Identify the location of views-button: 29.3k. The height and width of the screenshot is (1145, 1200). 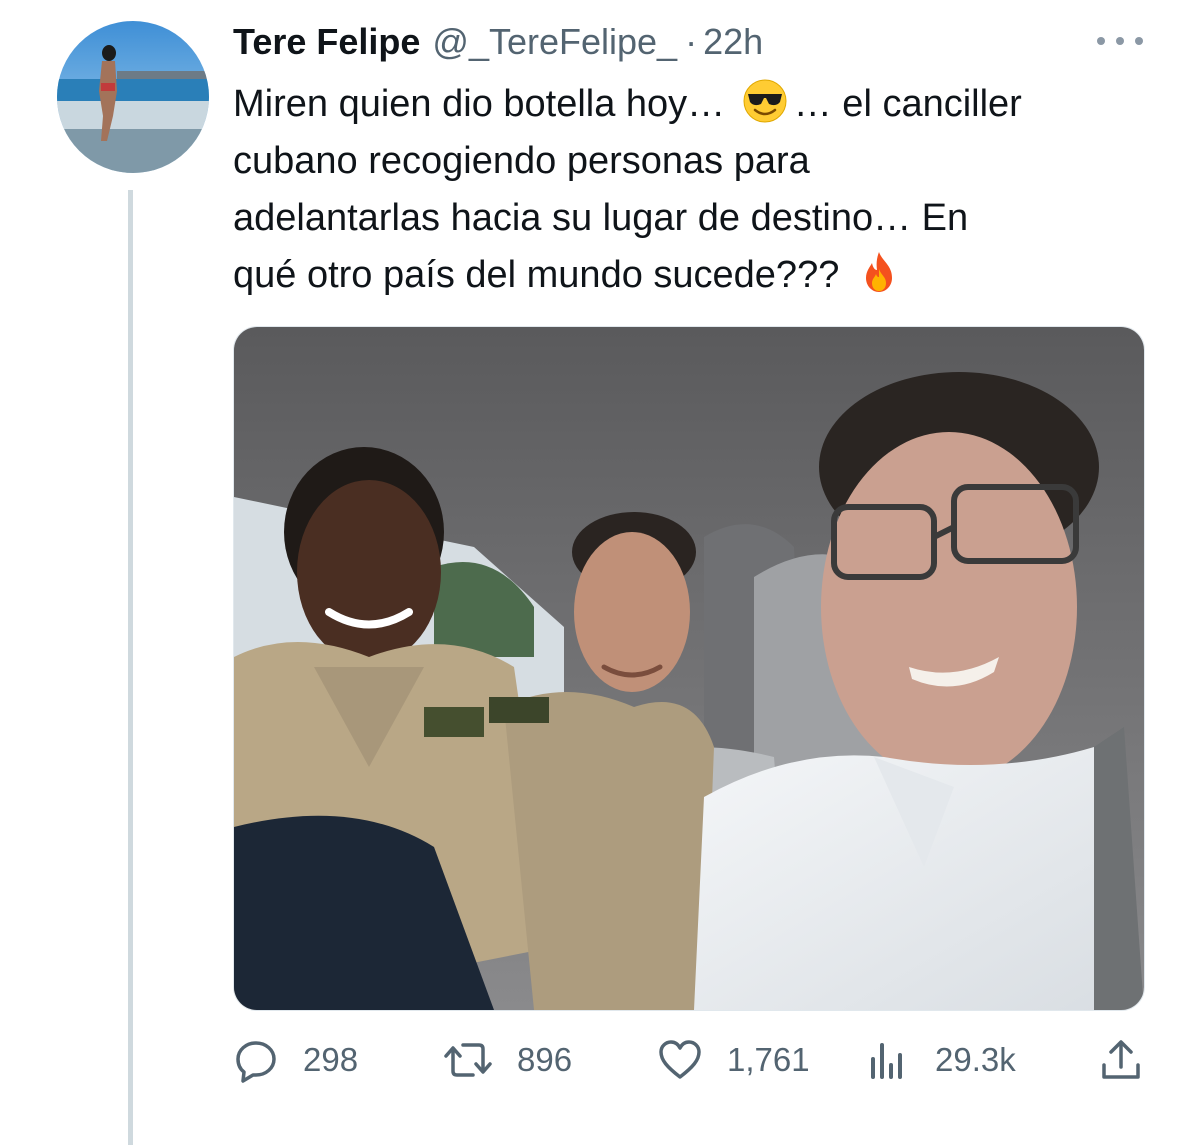
(940, 1060).